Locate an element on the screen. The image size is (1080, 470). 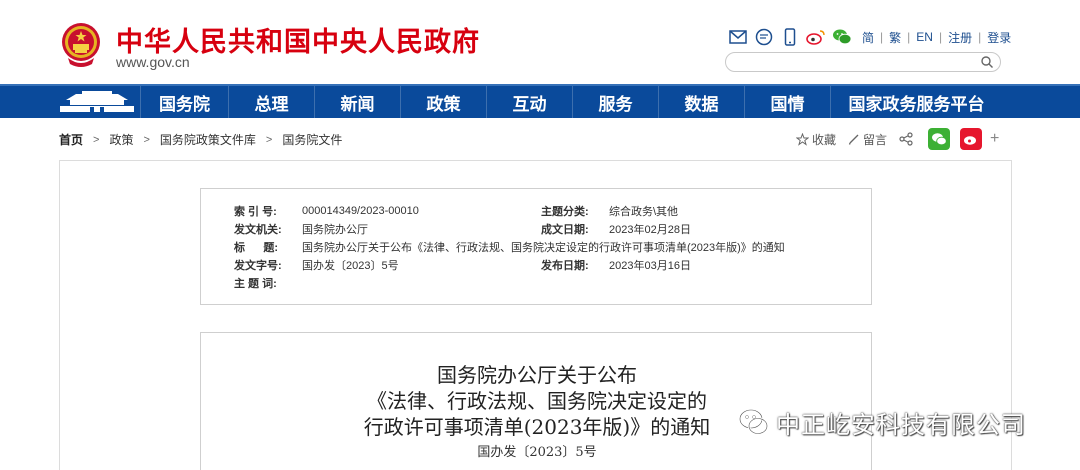
info-value: 国务院办公厅 is located at coordinates (335, 230).